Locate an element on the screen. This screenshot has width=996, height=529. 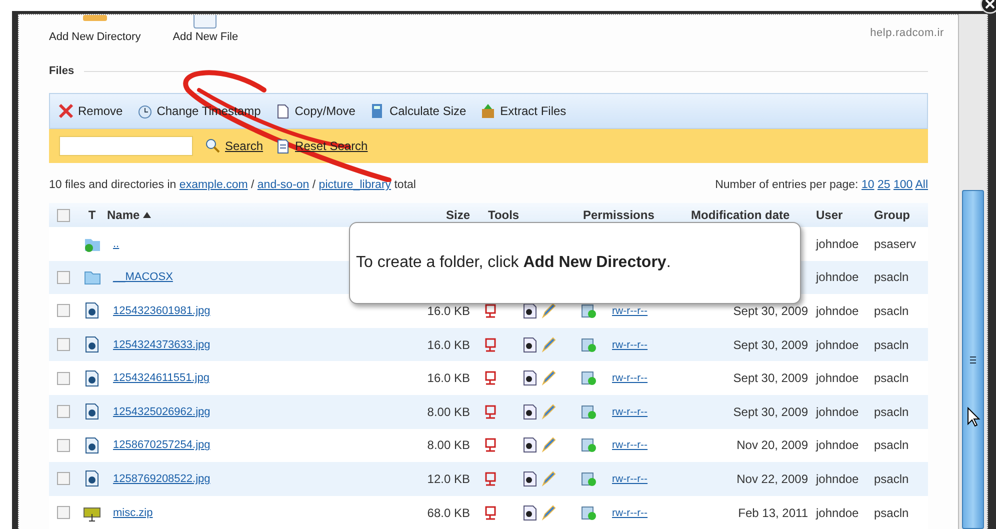
add-directory-button: Add New Directory is located at coordinates (95, 29).